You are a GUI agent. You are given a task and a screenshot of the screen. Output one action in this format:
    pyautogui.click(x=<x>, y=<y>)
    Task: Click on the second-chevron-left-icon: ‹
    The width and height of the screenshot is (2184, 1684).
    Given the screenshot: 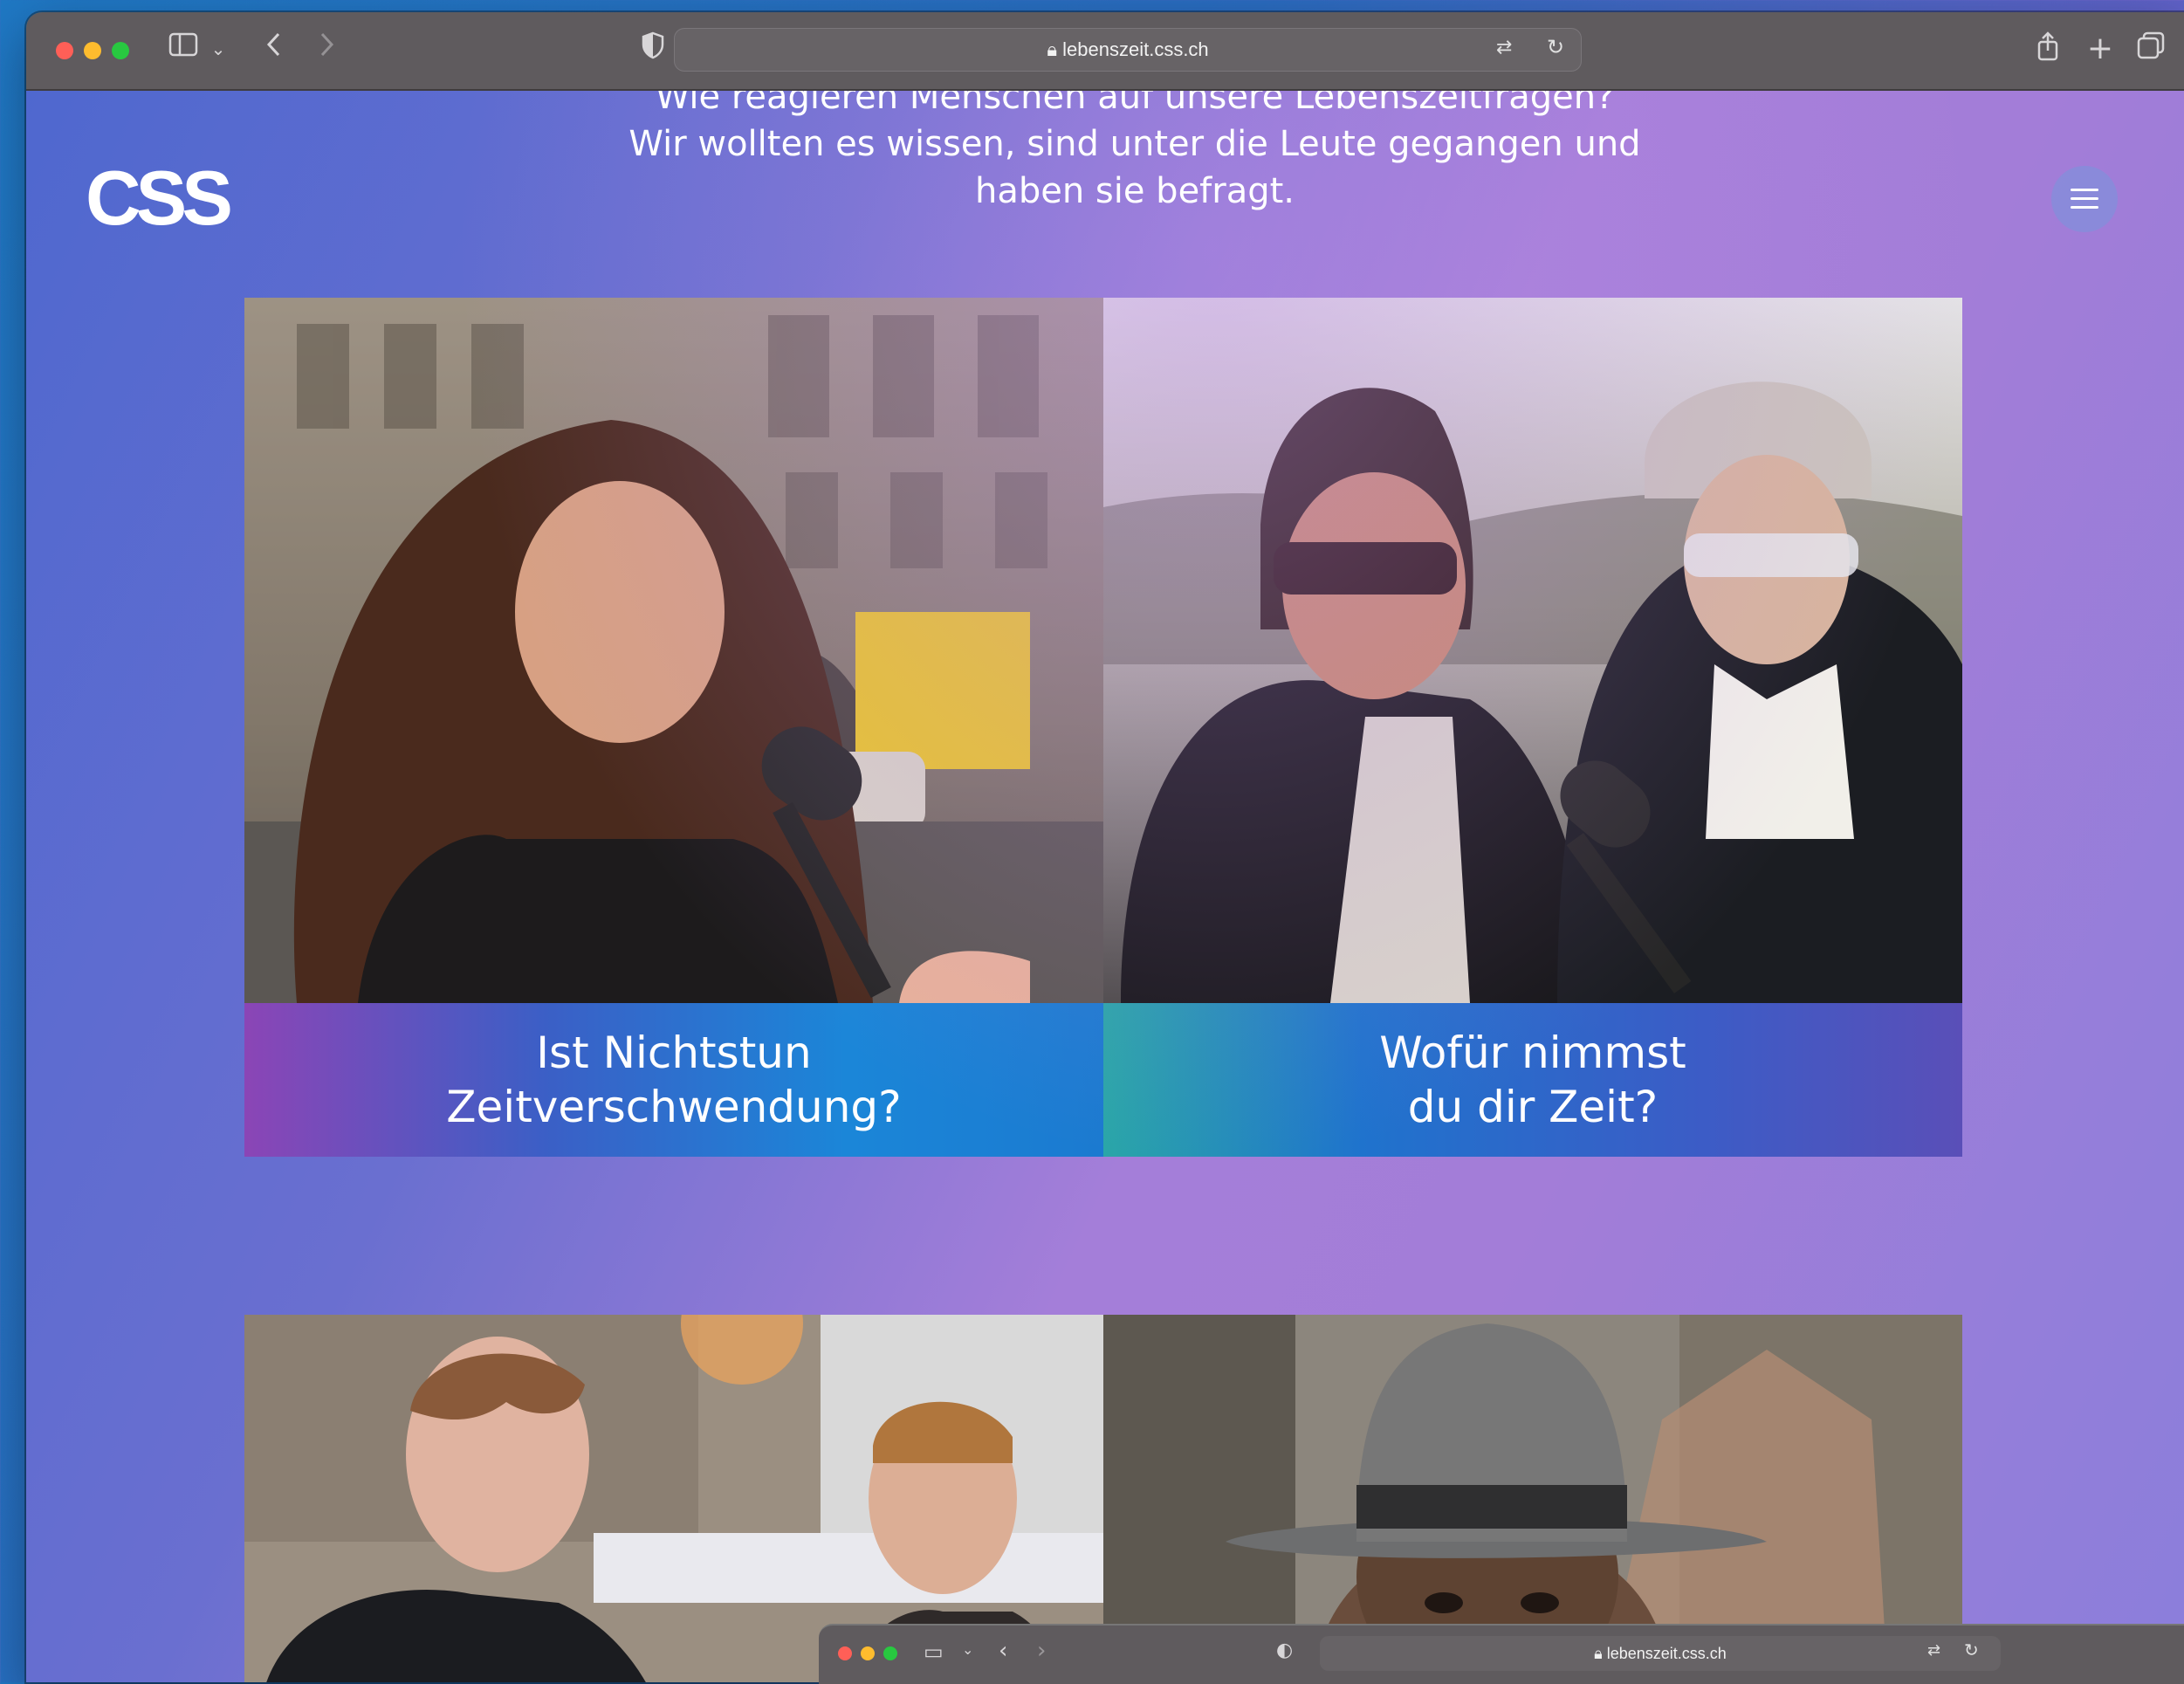 What is the action you would take?
    pyautogui.click(x=1003, y=1651)
    